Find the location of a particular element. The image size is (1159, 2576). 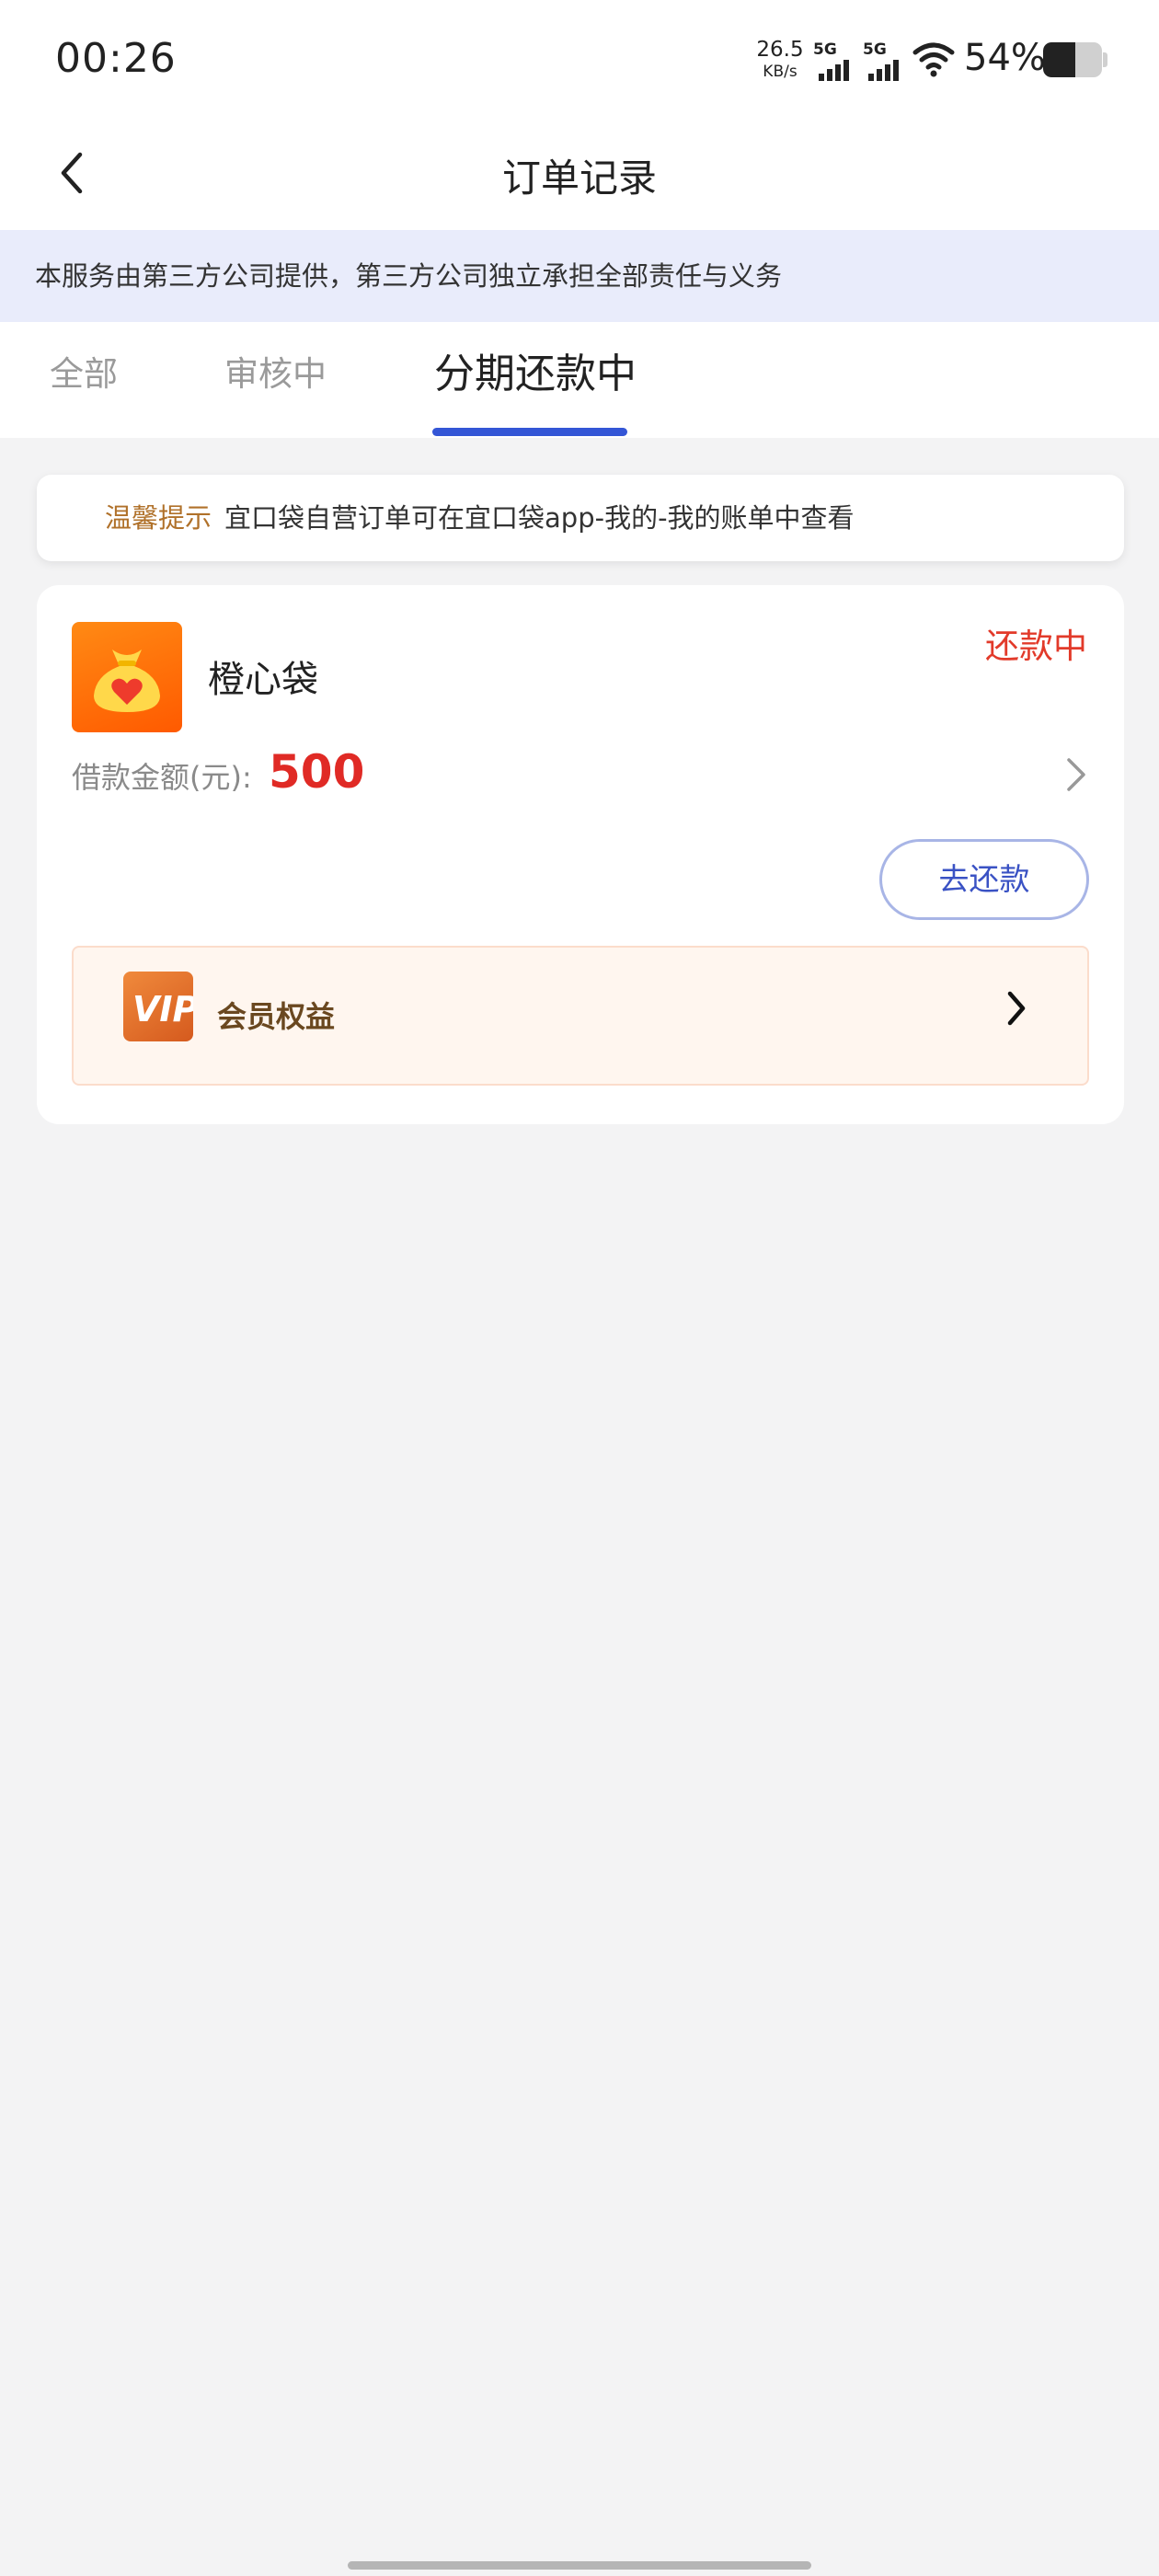

repay-button: 去还款 is located at coordinates (984, 879).